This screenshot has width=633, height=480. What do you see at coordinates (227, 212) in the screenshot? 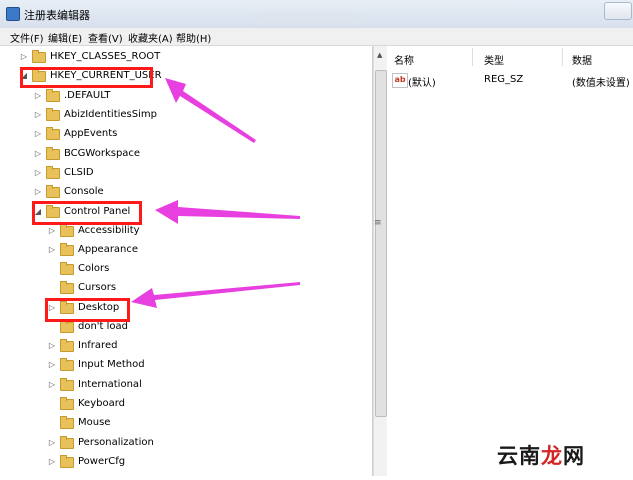
I see `arrow-to-control-panel` at bounding box center [227, 212].